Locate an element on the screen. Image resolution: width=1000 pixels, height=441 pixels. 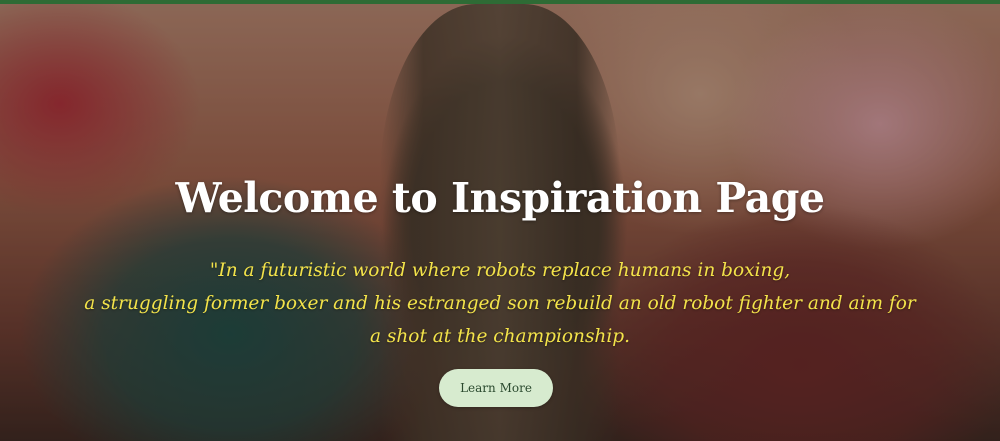
hero-quote-line: a shot at the championship. is located at coordinates (499, 336).